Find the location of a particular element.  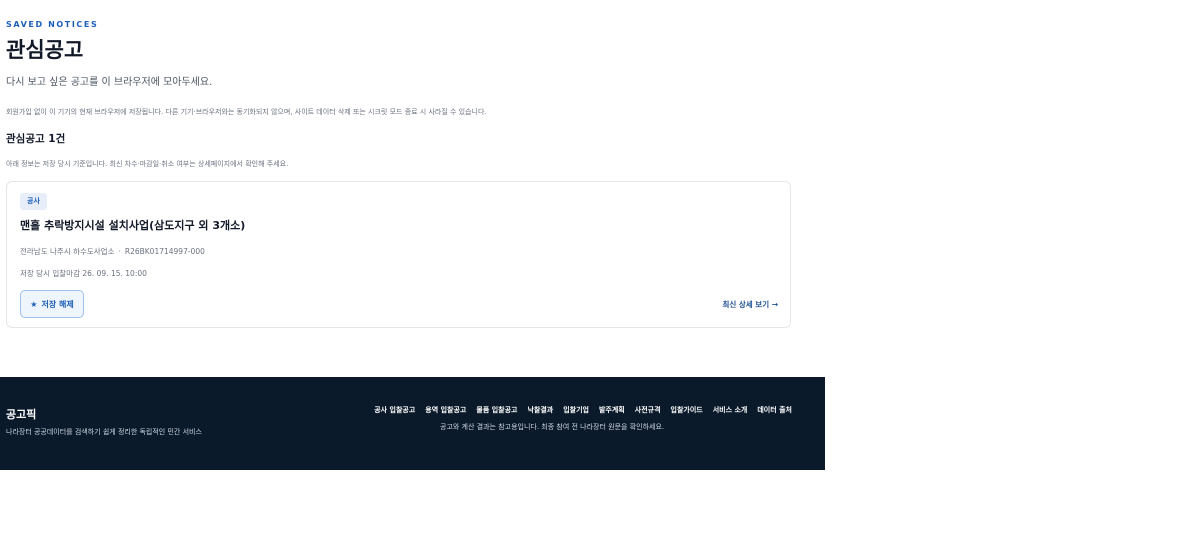

agency-name: 전라남도 나주시 하수도사업소 is located at coordinates (67, 251).